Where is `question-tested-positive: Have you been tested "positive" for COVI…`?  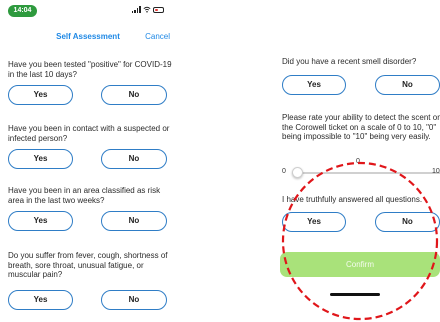
question-tested-positive: Have you been tested "positive" for COVI… is located at coordinates (90, 69).